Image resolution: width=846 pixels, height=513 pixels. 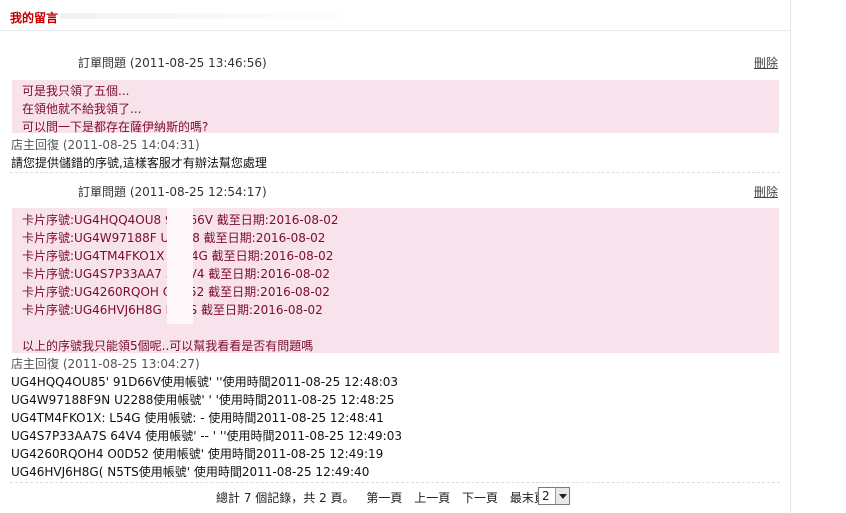 What do you see at coordinates (480, 498) in the screenshot?
I see `next-page-link: 下一頁` at bounding box center [480, 498].